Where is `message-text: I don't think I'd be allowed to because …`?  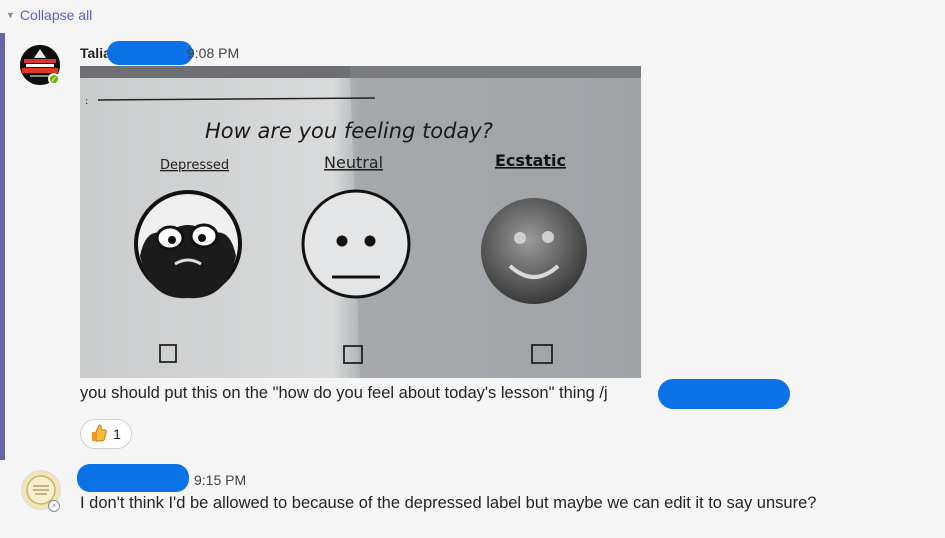 message-text: I don't think I'd be allowed to because … is located at coordinates (448, 503).